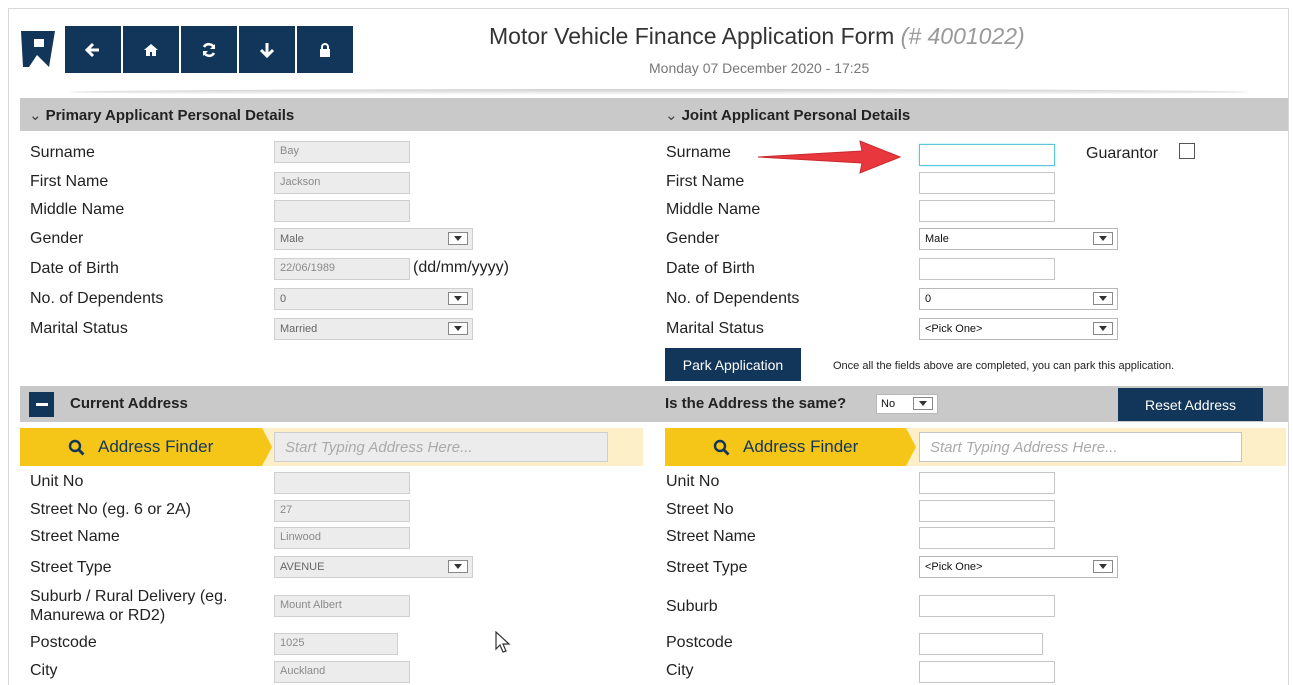 The width and height of the screenshot is (1293, 685). I want to click on home-button, so click(151, 49).